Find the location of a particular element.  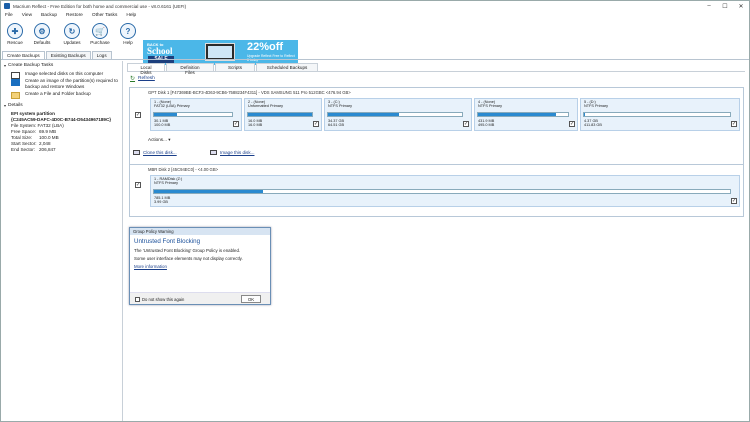

partition-title: 1 - (None) is located at coordinates (163, 102).